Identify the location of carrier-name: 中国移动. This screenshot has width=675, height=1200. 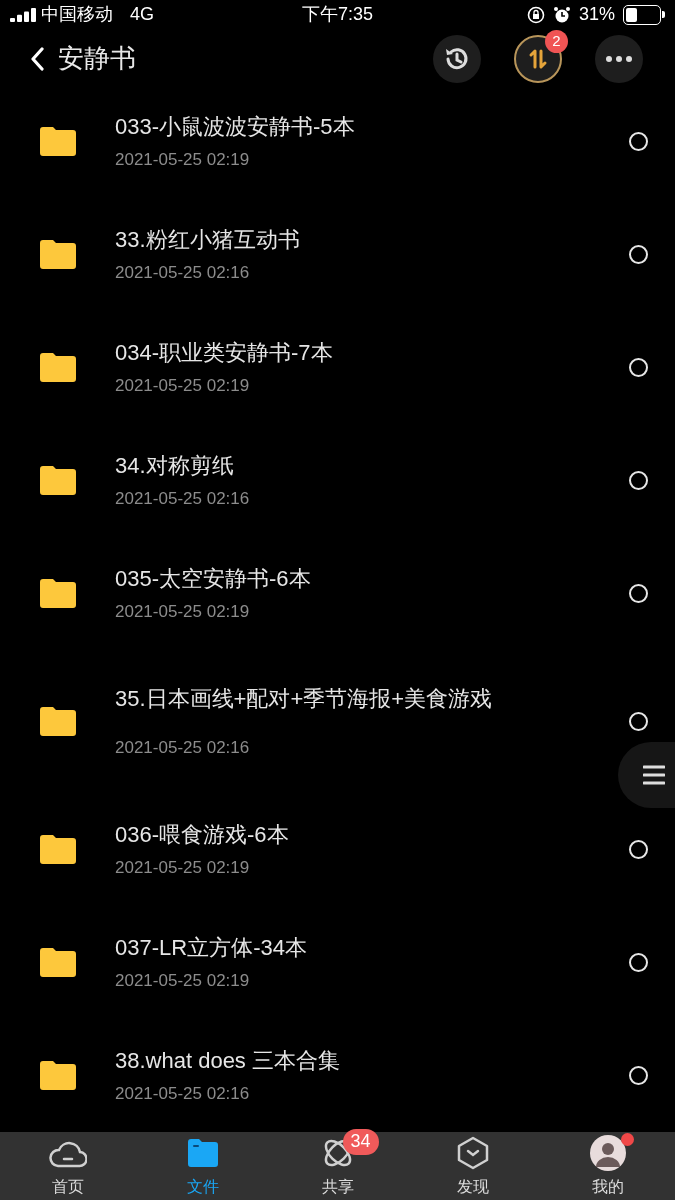
(77, 14).